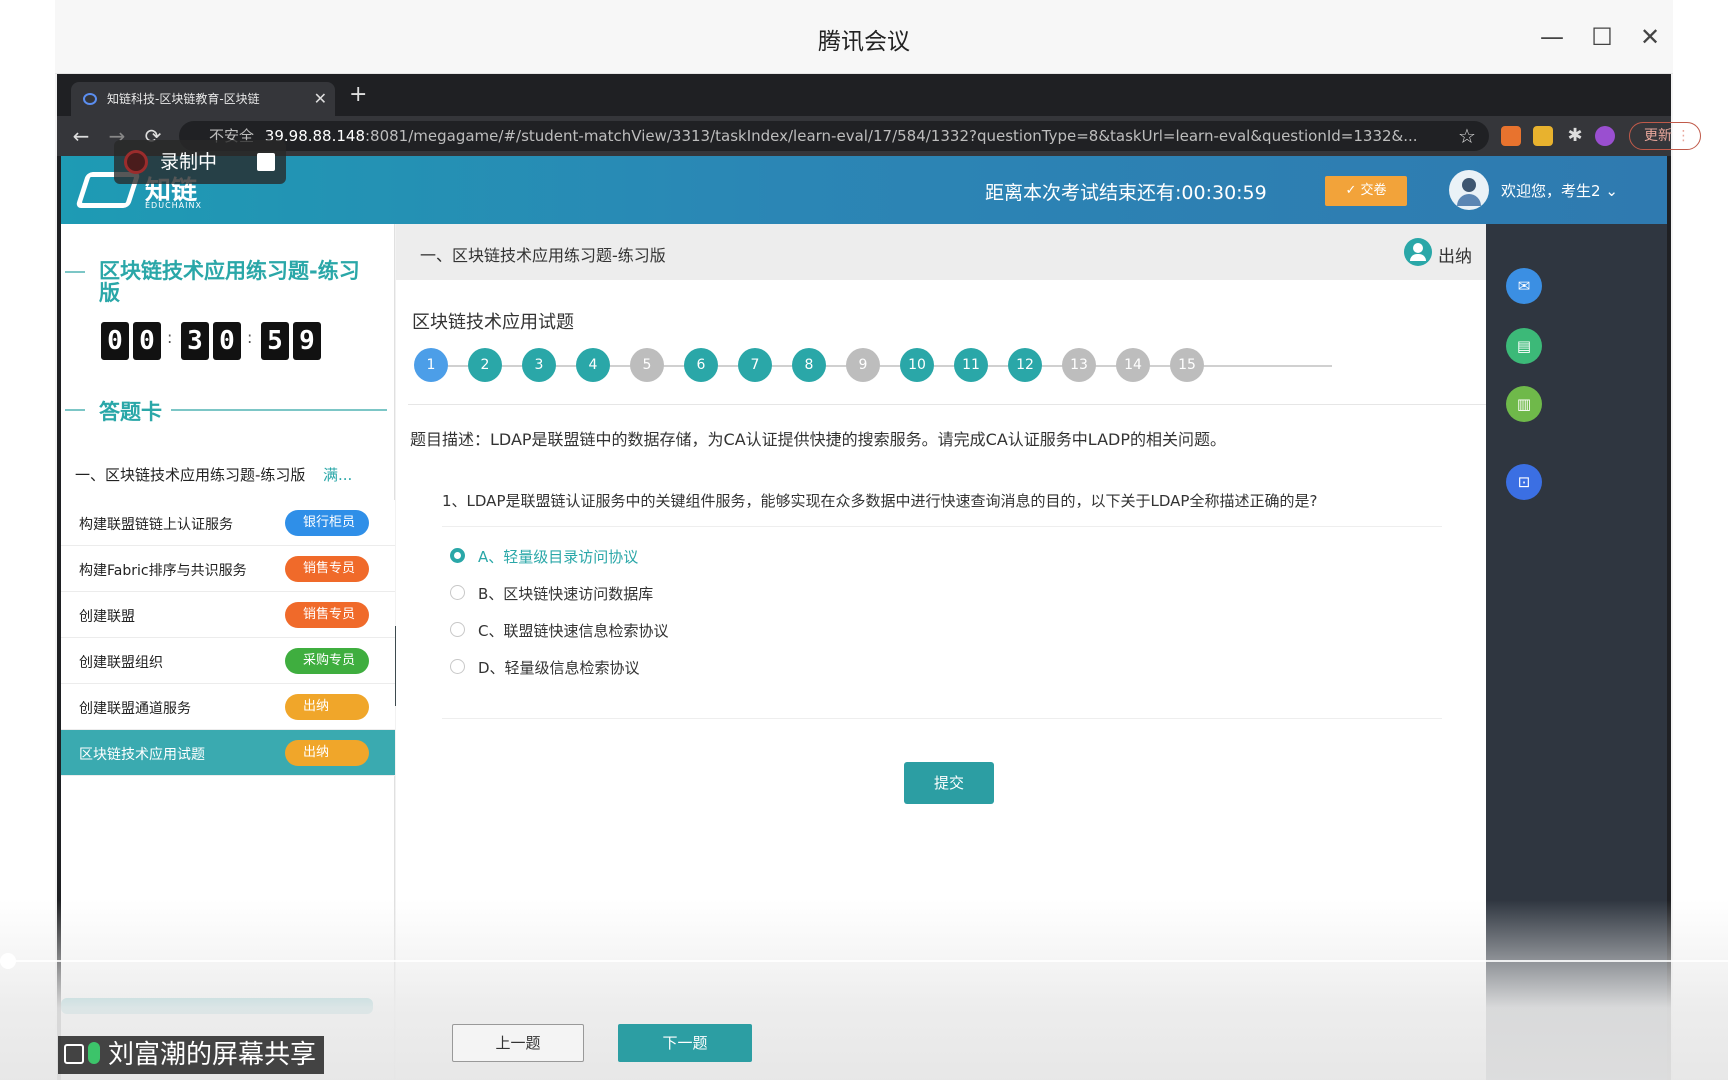  What do you see at coordinates (228, 753) in the screenshot?
I see `sidebar-item-active: 区块链技术应用试题 出纳` at bounding box center [228, 753].